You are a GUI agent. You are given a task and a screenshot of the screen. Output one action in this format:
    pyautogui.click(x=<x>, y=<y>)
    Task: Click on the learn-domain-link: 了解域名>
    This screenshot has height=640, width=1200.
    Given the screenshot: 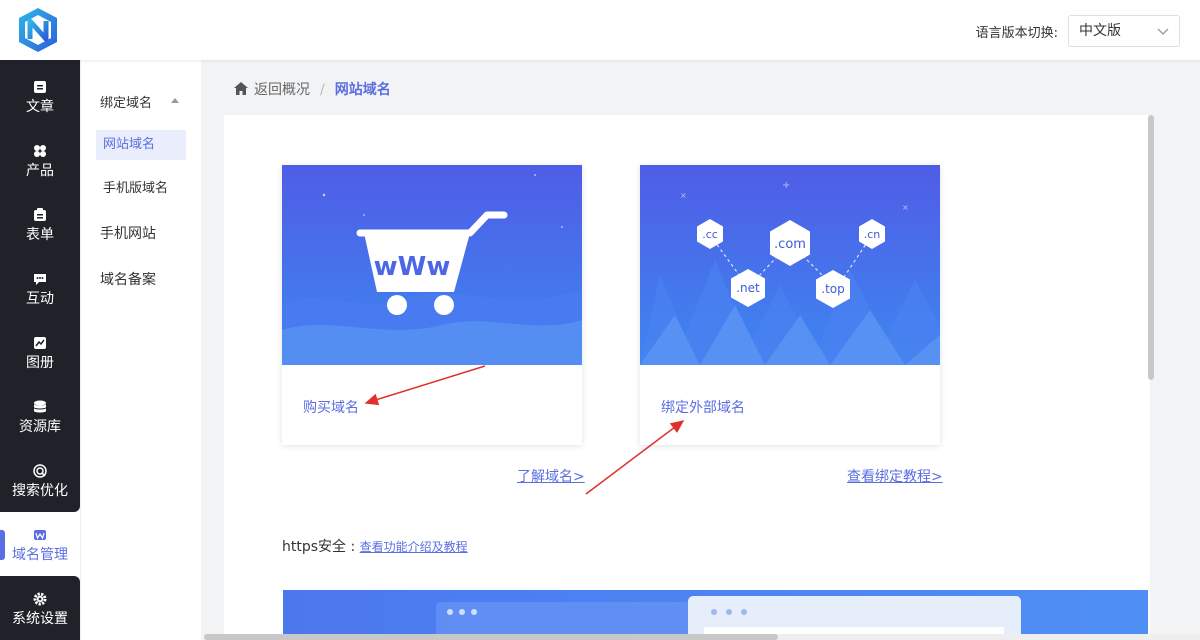 What is the action you would take?
    pyautogui.click(x=551, y=476)
    